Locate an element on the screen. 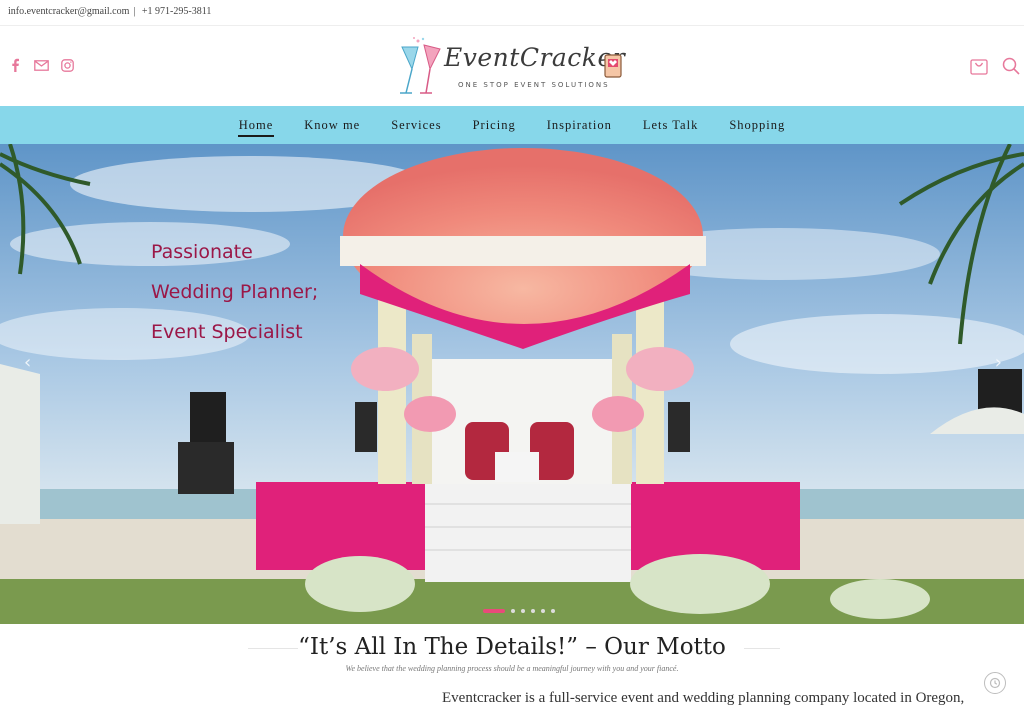 The width and height of the screenshot is (1024, 709). slider-dots is located at coordinates (519, 611).